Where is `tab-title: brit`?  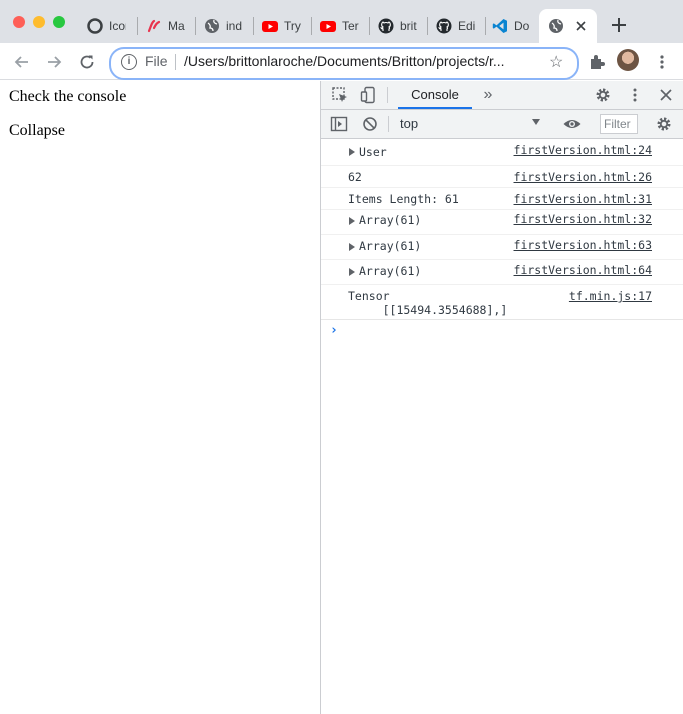
tab-title: brit is located at coordinates (408, 26).